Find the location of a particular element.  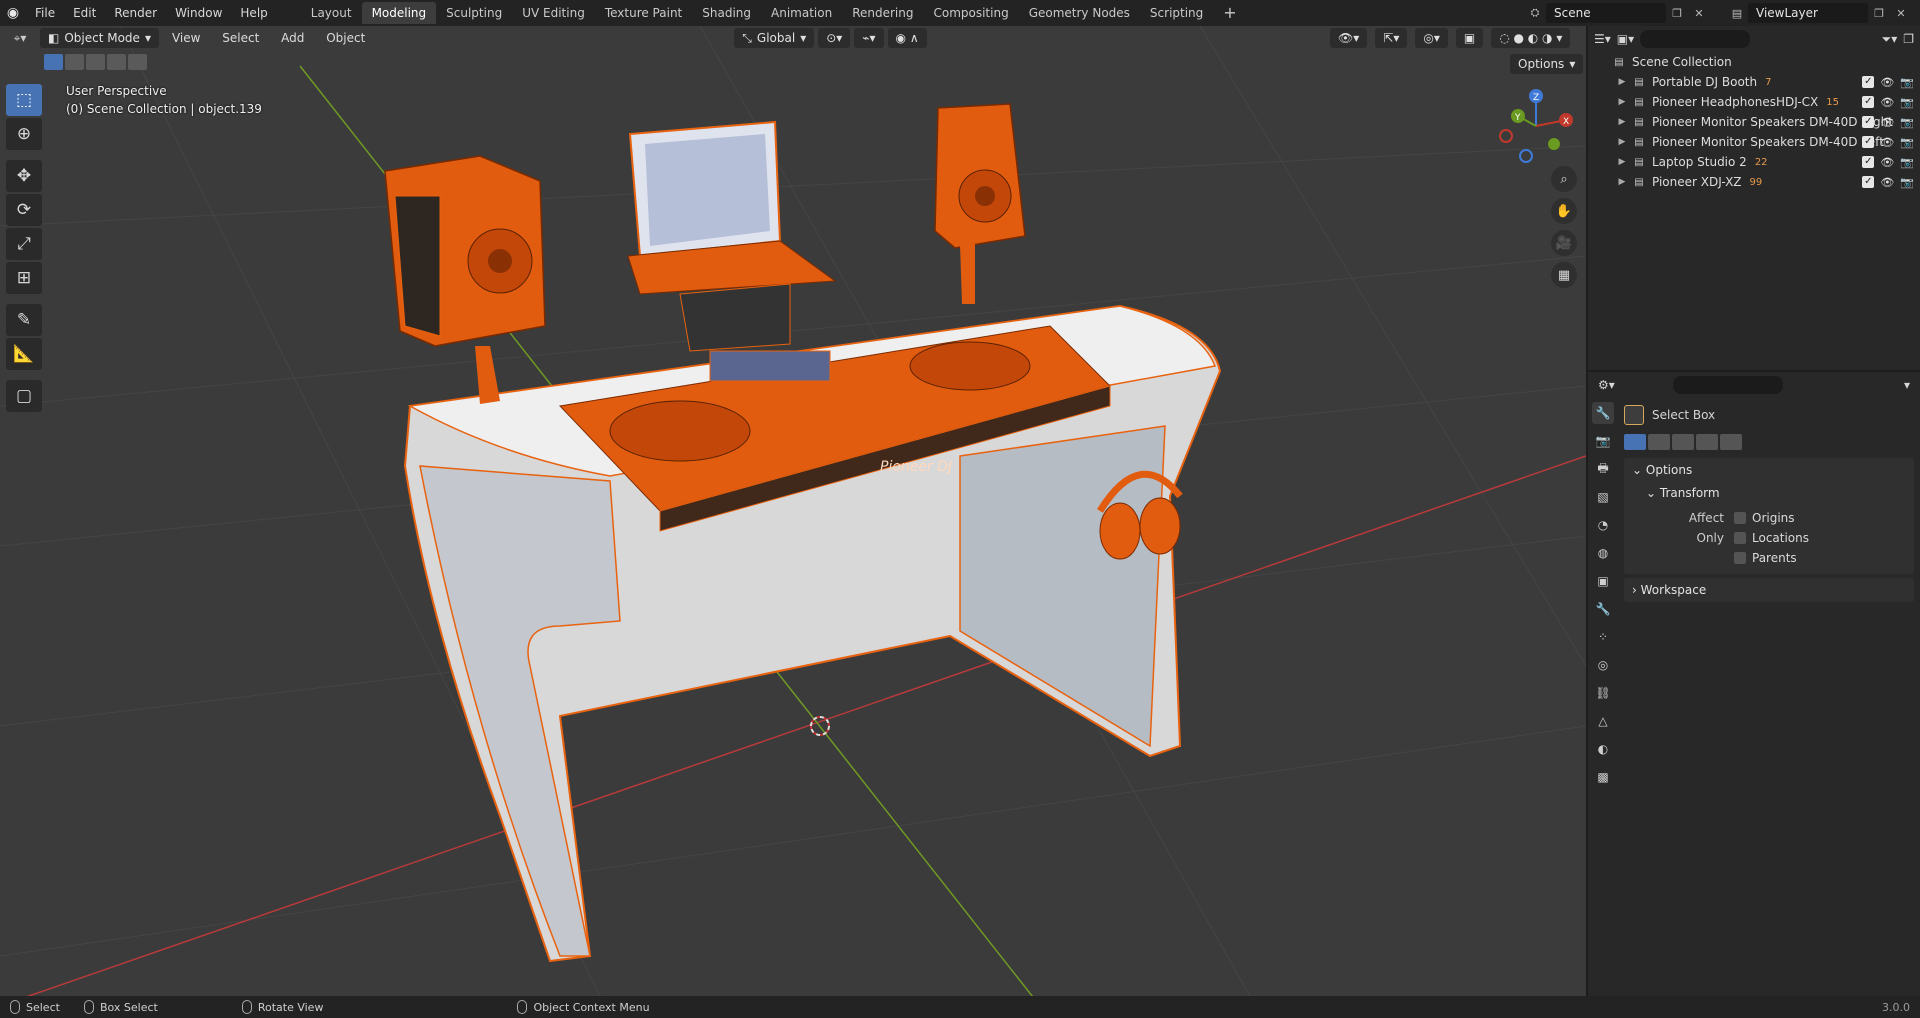

navigation-gizmo: Z X Y is located at coordinates (1536, 126).